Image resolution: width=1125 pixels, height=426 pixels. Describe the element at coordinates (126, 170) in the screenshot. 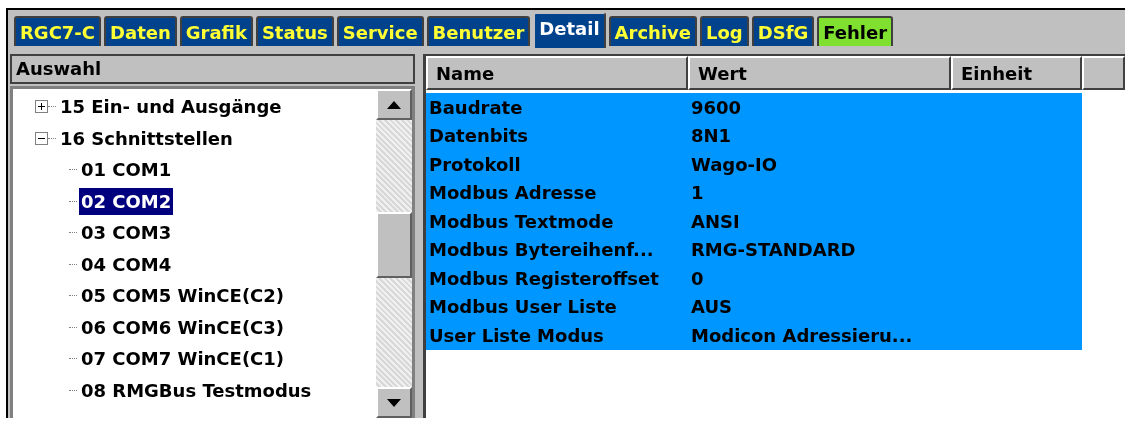

I see `tree-item: 01 COM1` at that location.